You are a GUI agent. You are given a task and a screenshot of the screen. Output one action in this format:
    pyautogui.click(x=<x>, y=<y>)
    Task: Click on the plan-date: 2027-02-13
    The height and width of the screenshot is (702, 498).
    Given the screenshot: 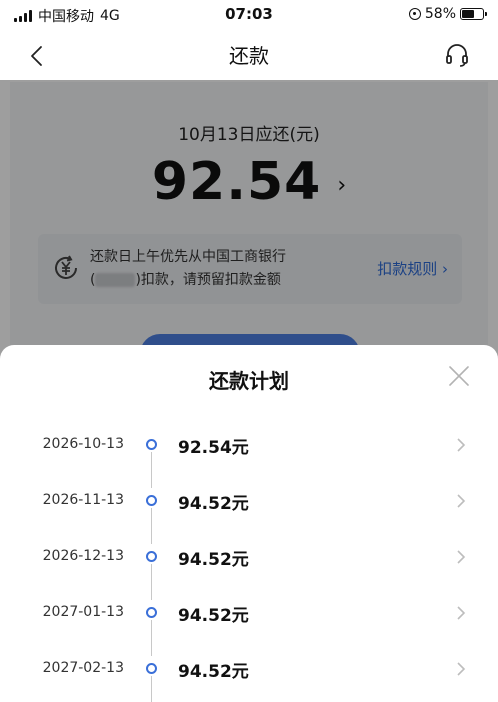 What is the action you would take?
    pyautogui.click(x=83, y=668)
    